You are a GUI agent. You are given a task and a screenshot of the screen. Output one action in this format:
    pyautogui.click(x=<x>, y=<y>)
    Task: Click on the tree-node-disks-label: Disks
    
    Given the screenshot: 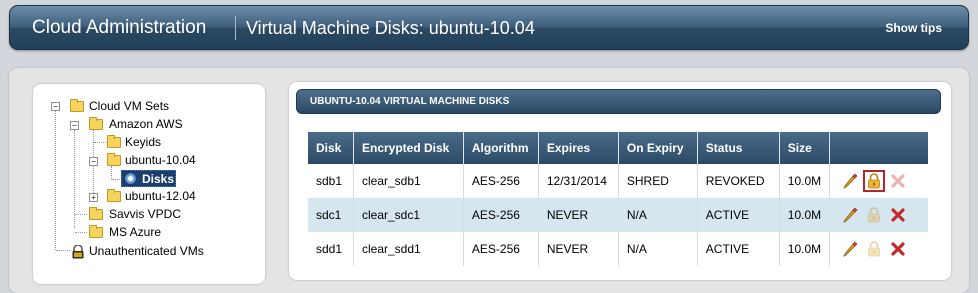 What is the action you would take?
    pyautogui.click(x=158, y=179)
    